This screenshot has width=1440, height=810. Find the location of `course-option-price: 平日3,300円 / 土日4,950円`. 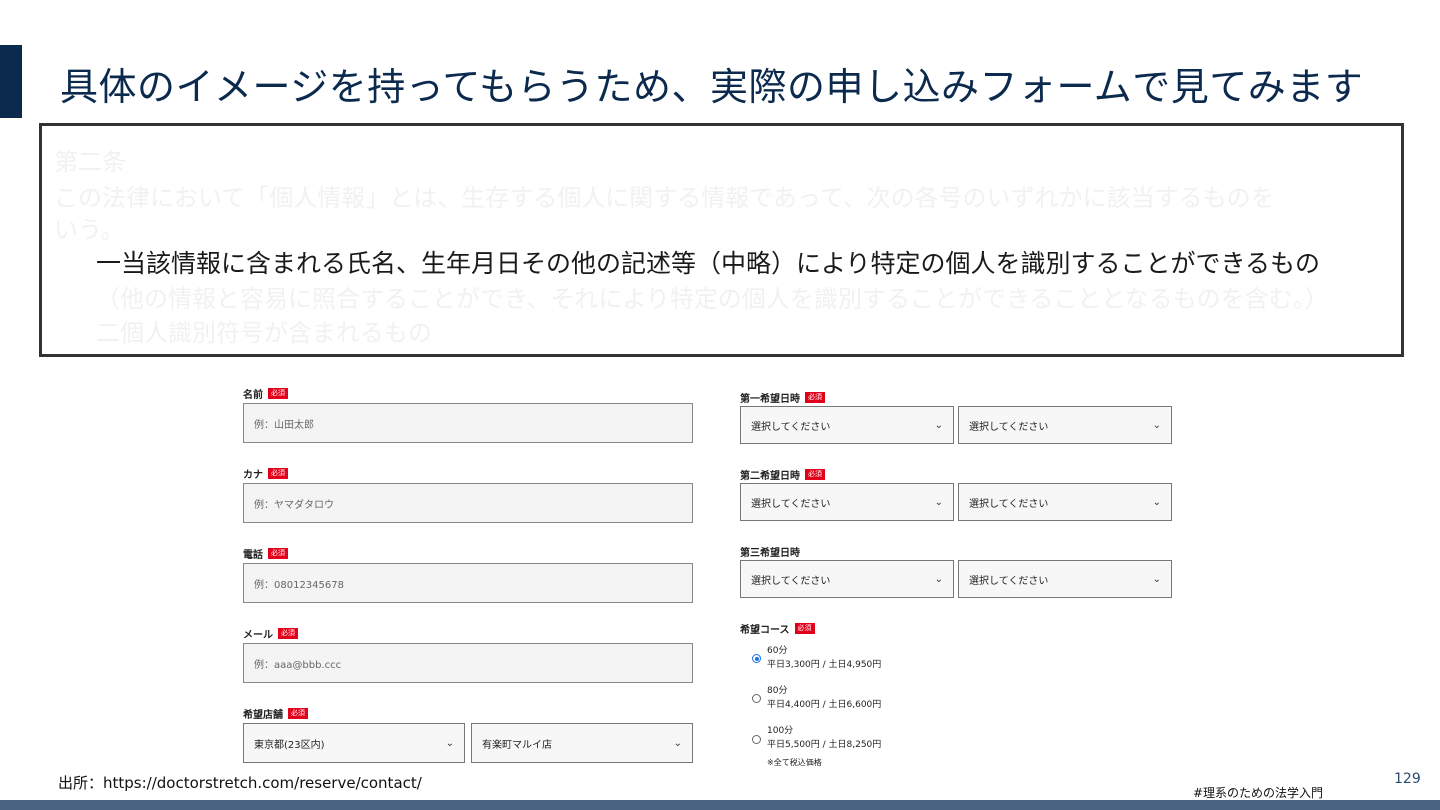

course-option-price: 平日3,300円 / 土日4,950円 is located at coordinates (824, 665).